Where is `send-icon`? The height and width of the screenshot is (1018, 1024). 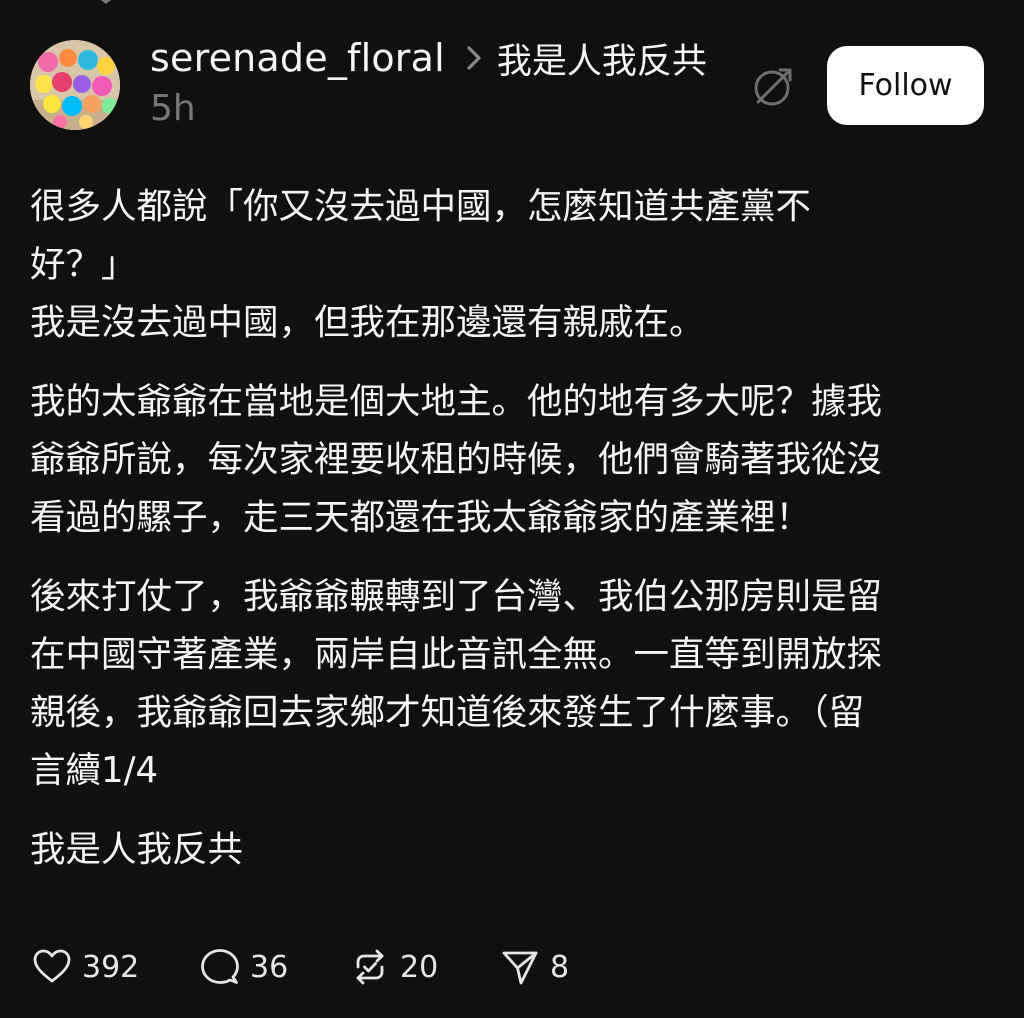 send-icon is located at coordinates (520, 967).